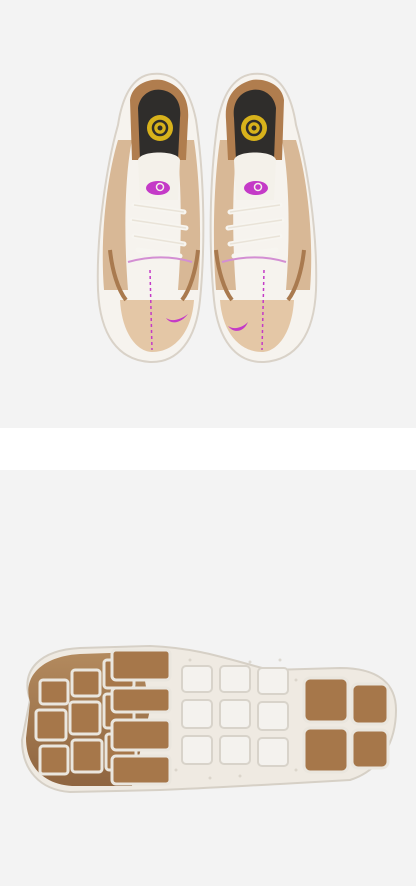 This screenshot has height=886, width=416. What do you see at coordinates (160, 128) in the screenshot?
I see `moving-co-logo` at bounding box center [160, 128].